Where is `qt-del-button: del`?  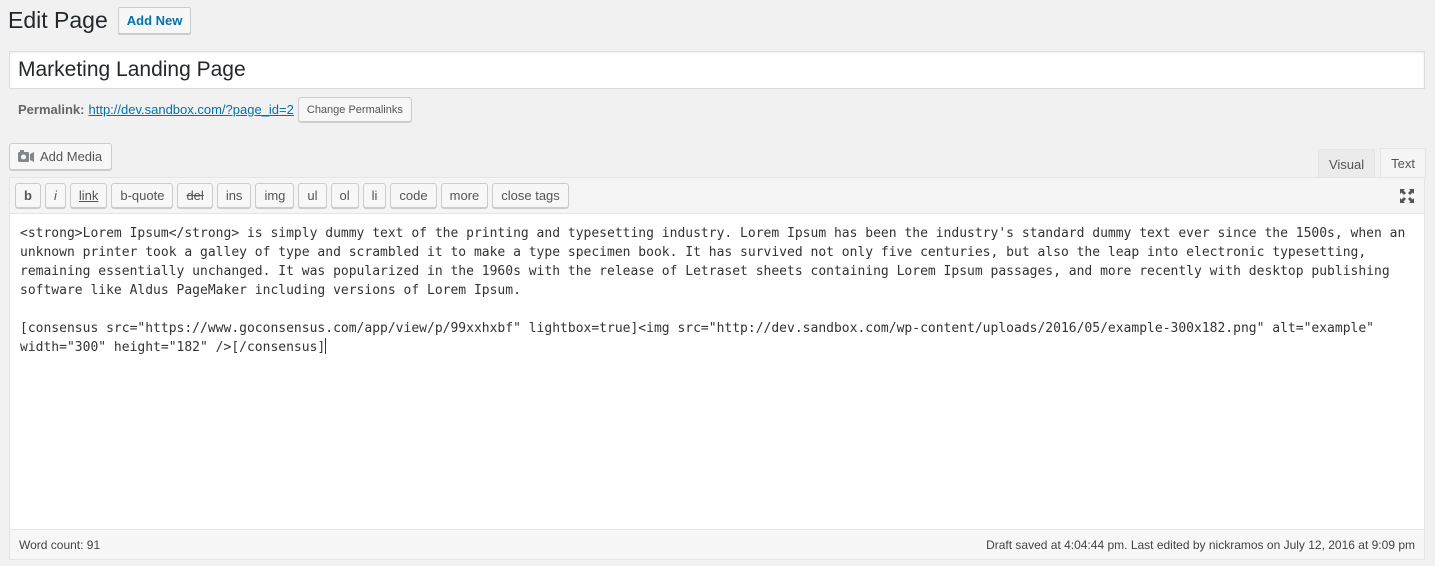 qt-del-button: del is located at coordinates (195, 195).